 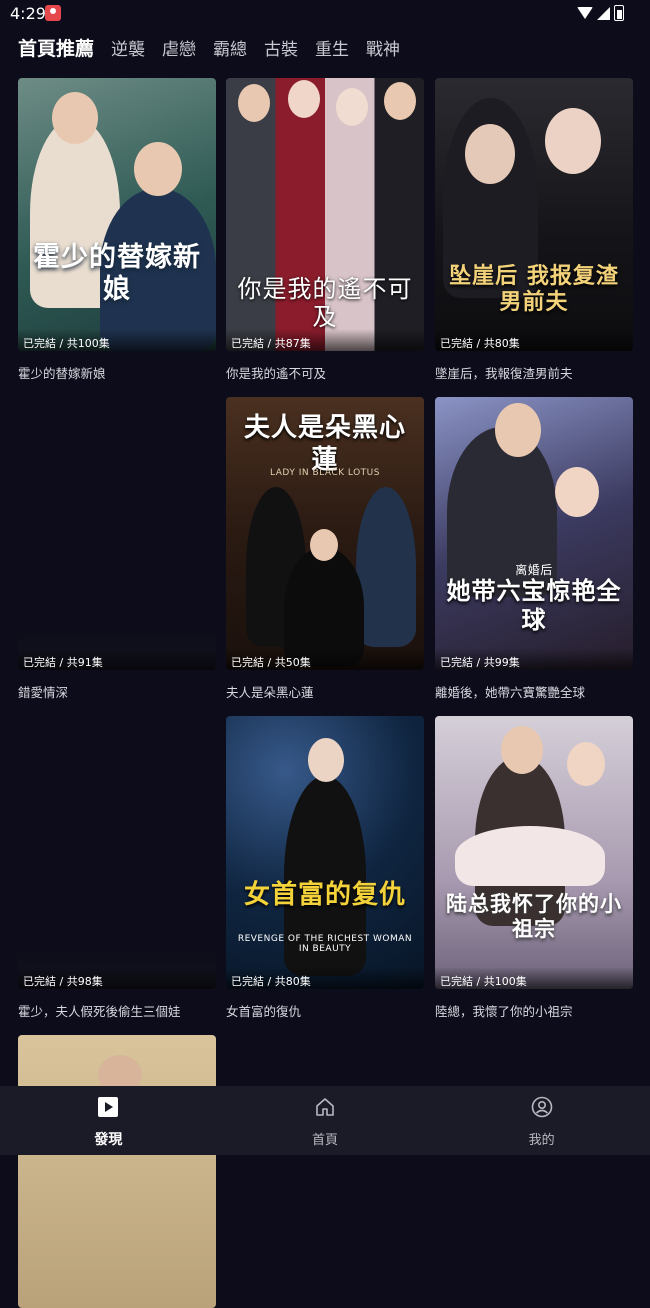 What do you see at coordinates (117, 659) in the screenshot?
I see `episode-badge: 已完結 / 共91集` at bounding box center [117, 659].